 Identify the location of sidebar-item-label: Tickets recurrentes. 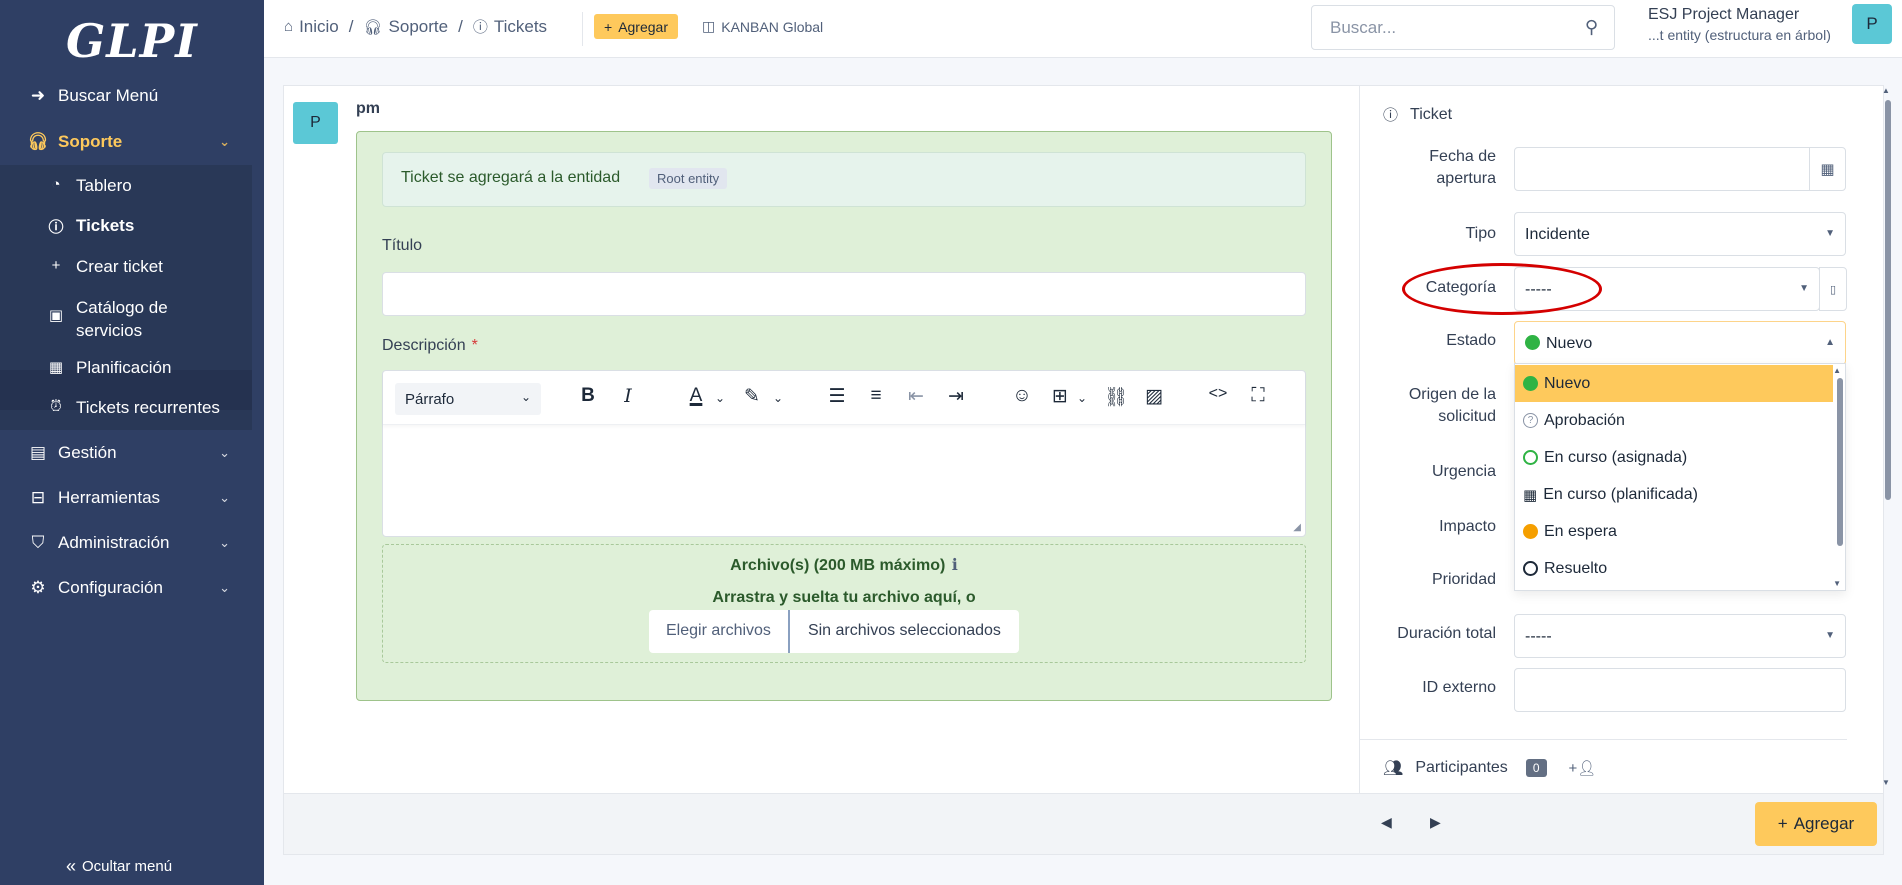
(148, 407).